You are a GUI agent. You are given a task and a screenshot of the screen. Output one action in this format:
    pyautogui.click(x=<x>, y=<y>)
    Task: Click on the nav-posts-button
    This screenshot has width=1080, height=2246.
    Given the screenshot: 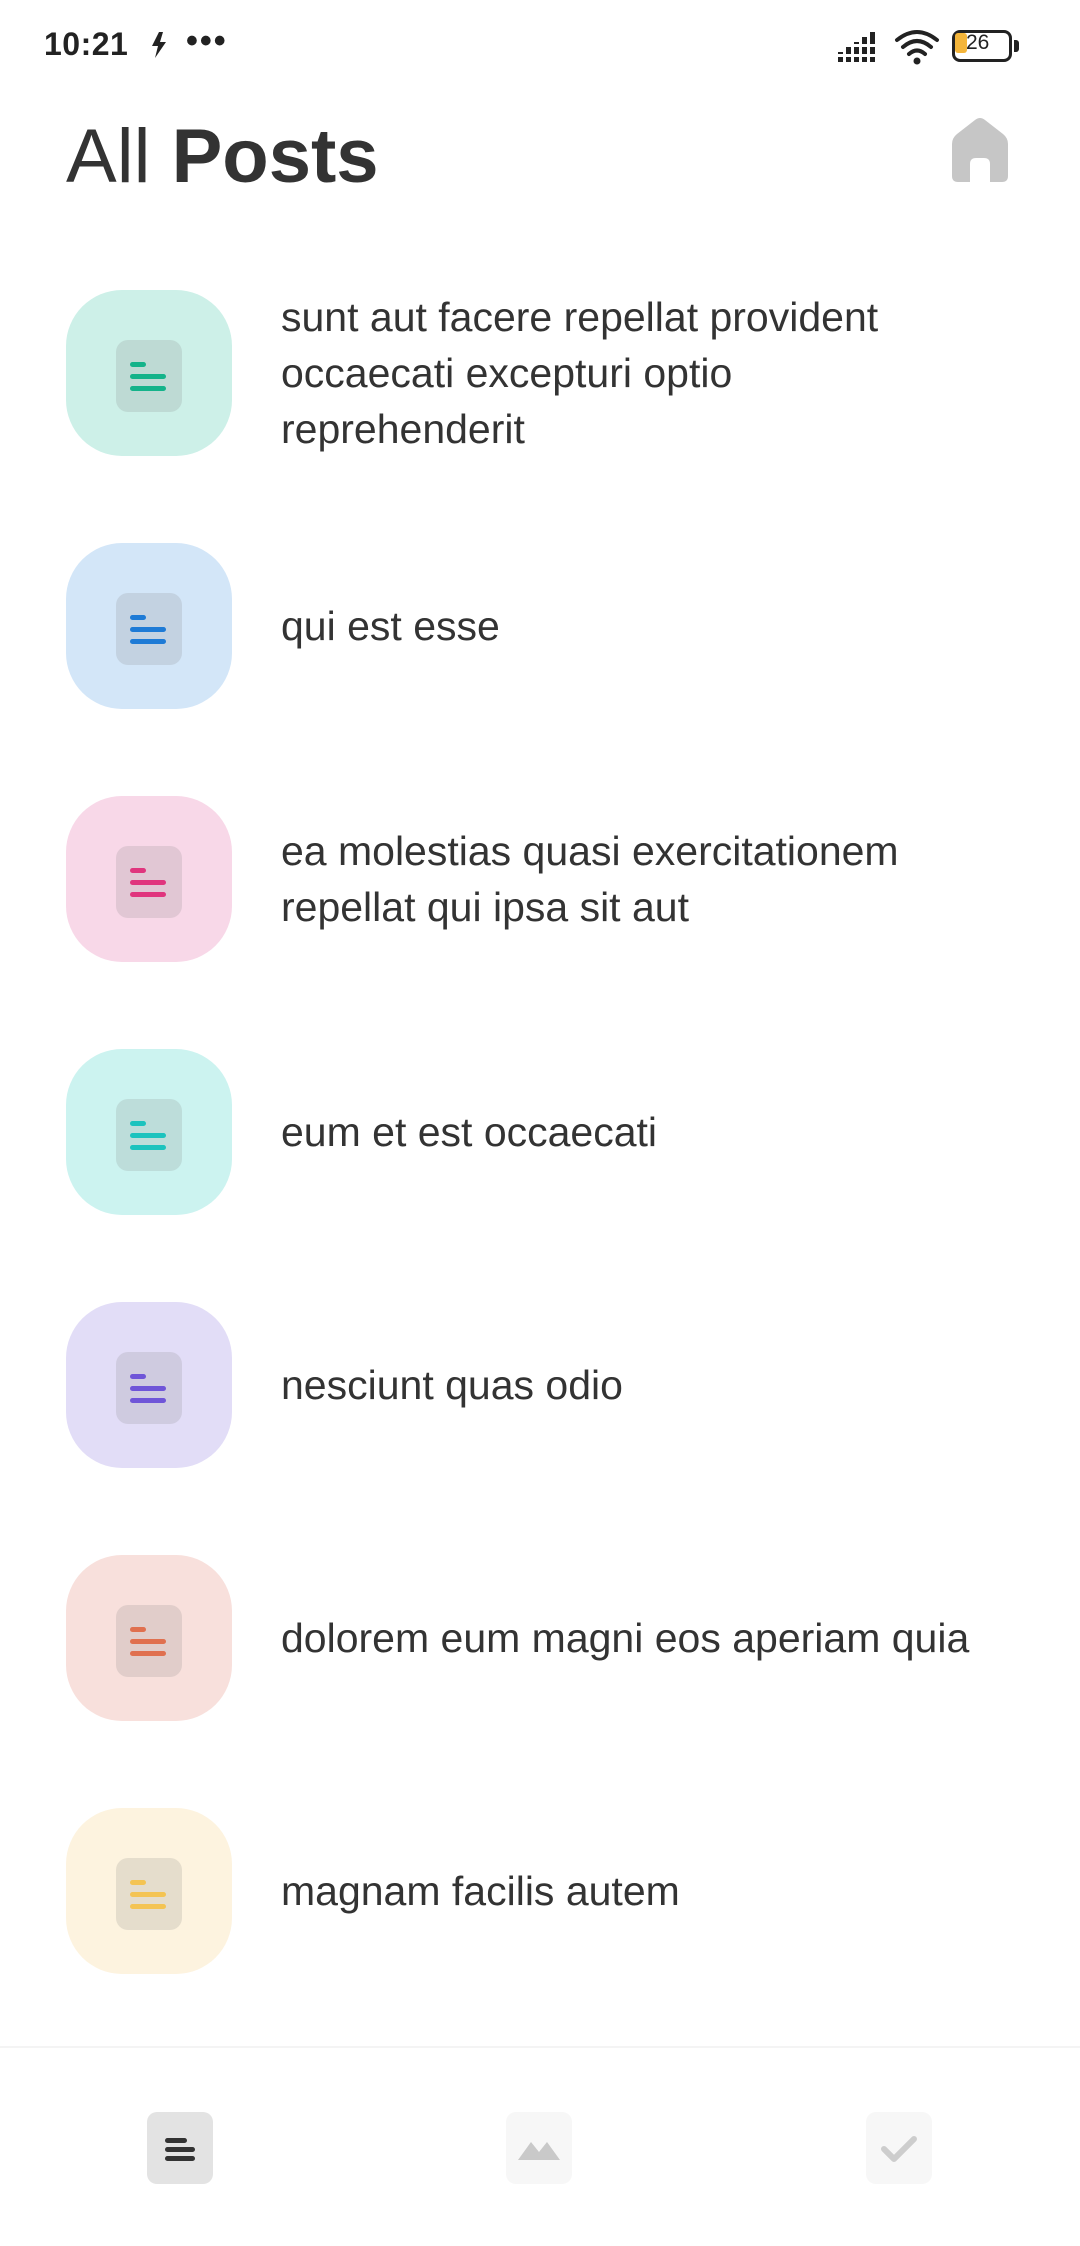 What is the action you would take?
    pyautogui.click(x=180, y=2148)
    